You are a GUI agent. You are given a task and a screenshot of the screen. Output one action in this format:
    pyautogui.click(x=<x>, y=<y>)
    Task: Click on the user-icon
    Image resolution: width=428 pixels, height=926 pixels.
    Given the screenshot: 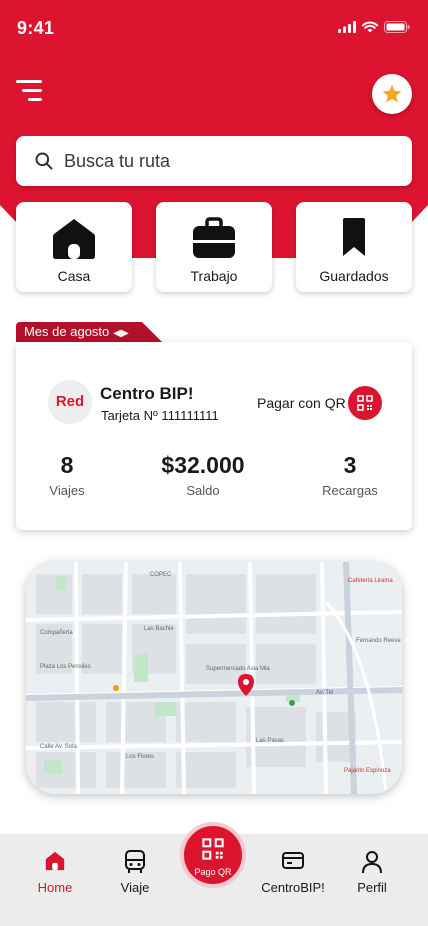 What is the action you would take?
    pyautogui.click(x=372, y=862)
    